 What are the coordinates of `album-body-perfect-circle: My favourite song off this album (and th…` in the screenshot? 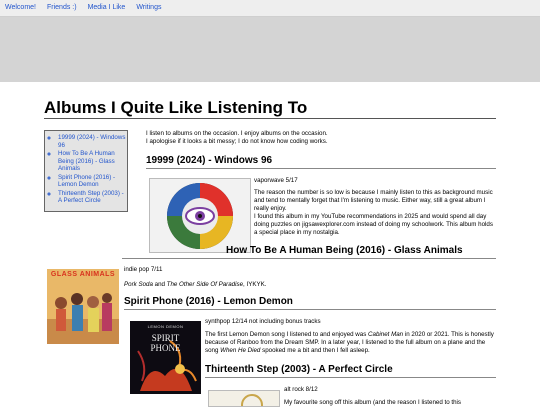 It's located at (373, 402).